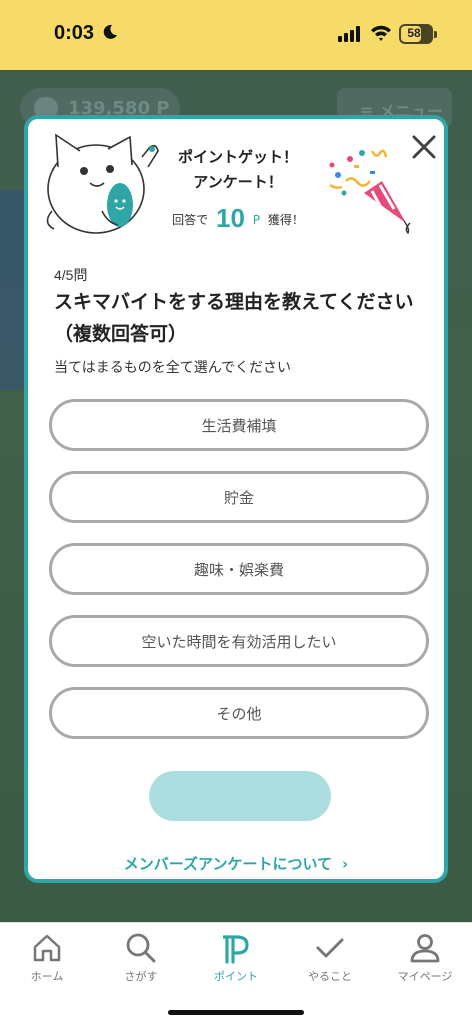 This screenshot has height=1024, width=472. Describe the element at coordinates (173, 368) in the screenshot. I see `question-instruction: 当てはまるものを全て選んでください` at that location.